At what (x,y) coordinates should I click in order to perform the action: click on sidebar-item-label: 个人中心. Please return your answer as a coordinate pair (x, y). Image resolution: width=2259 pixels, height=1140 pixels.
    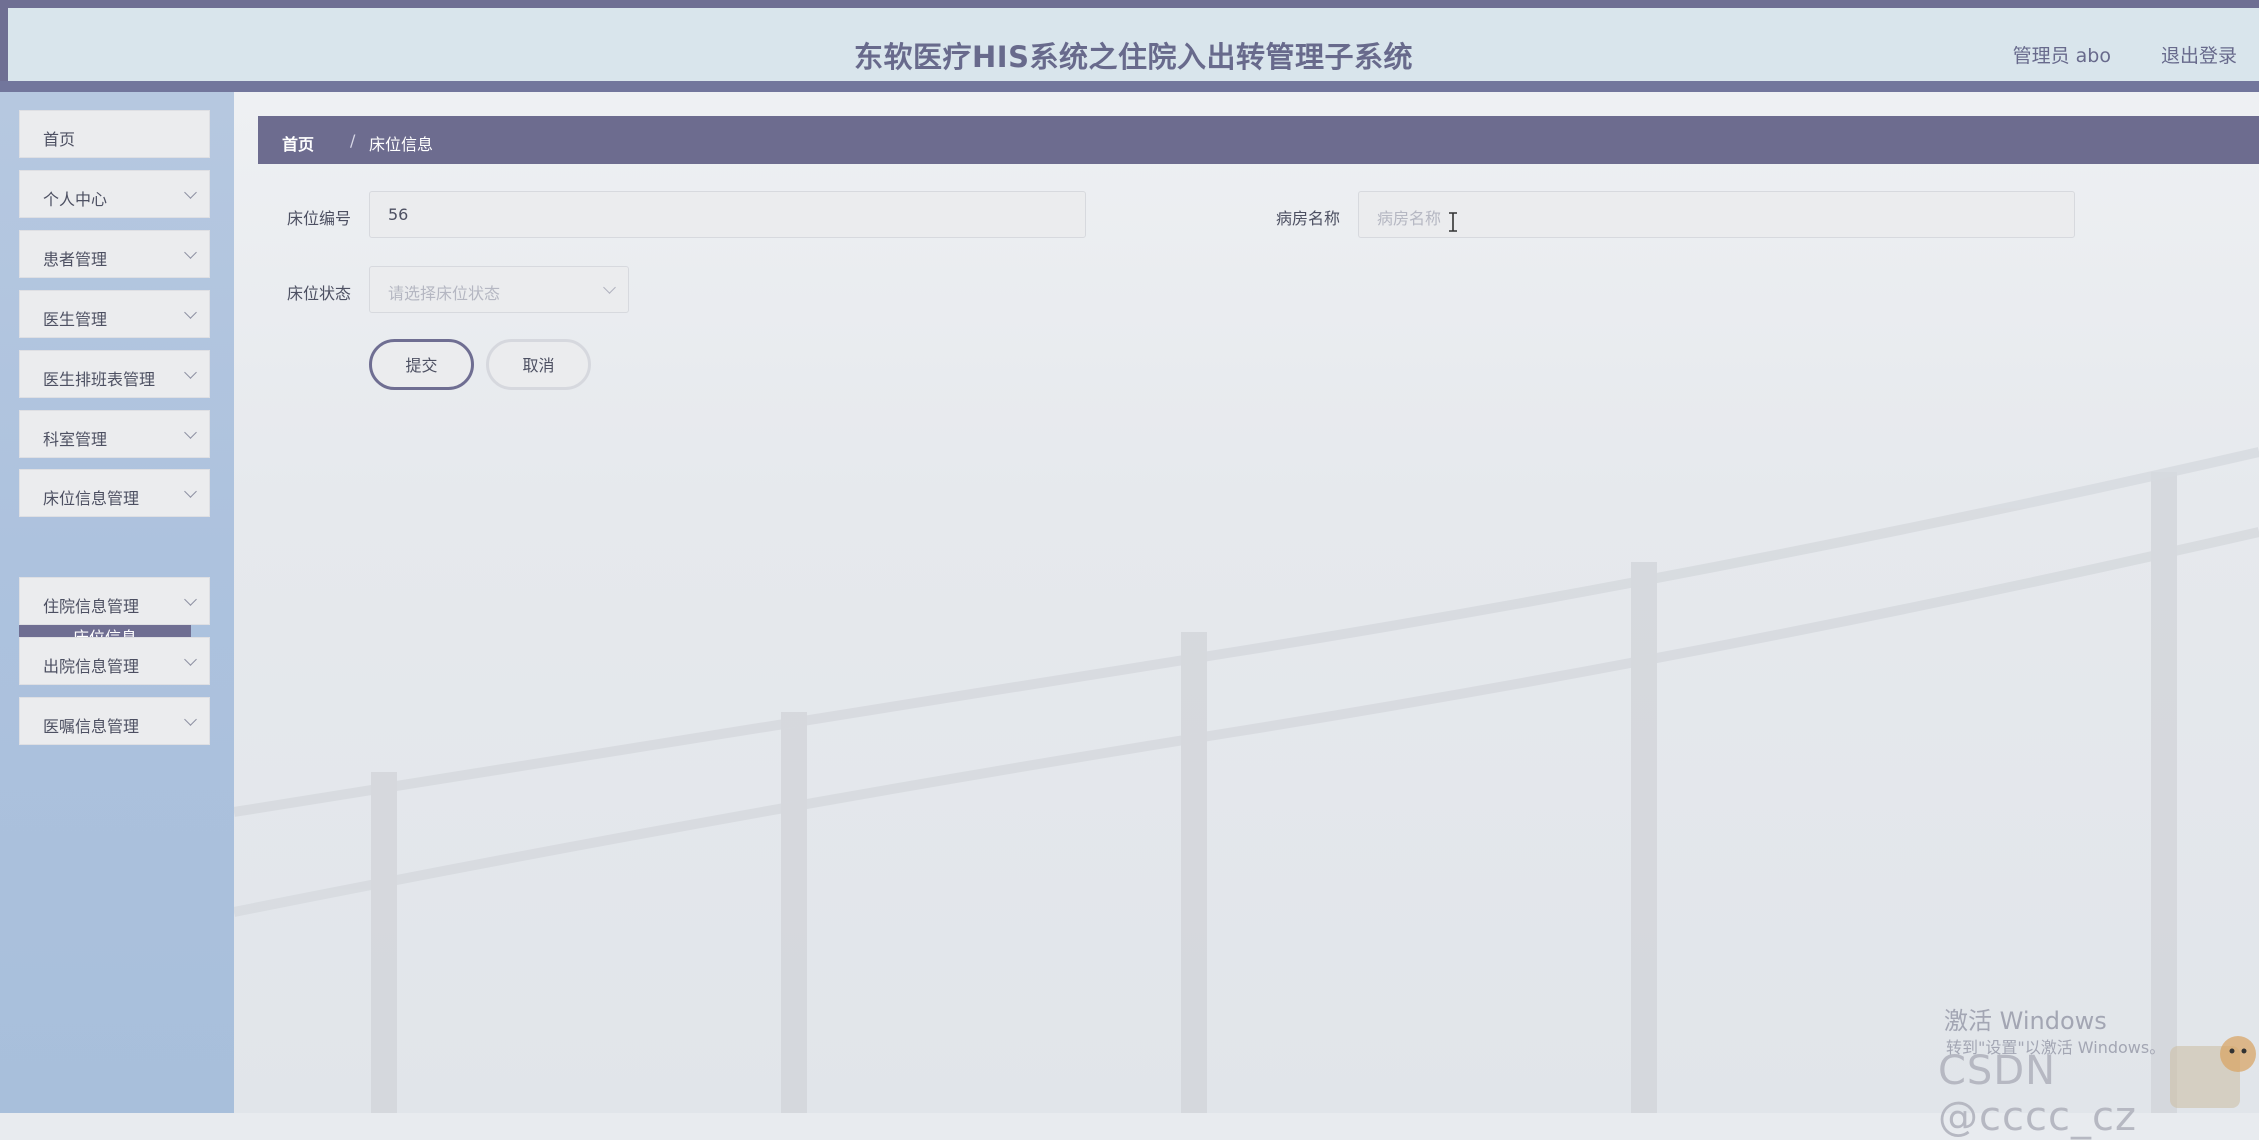
    Looking at the image, I should click on (75, 199).